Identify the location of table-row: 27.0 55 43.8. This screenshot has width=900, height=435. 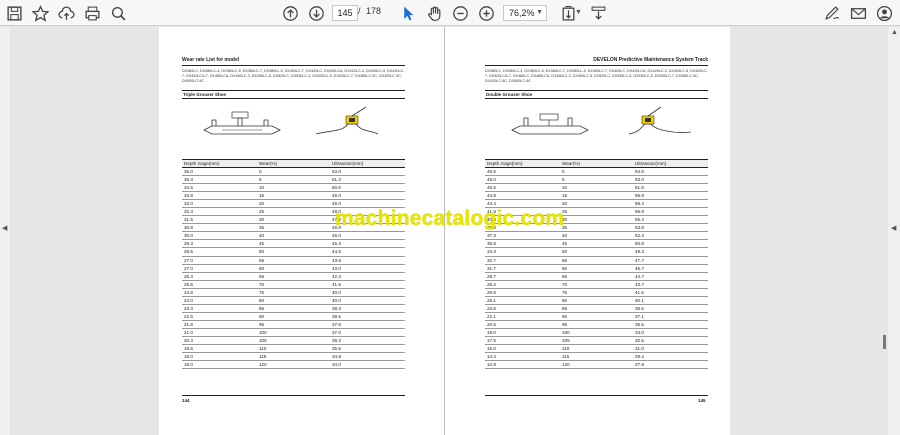
(293, 260).